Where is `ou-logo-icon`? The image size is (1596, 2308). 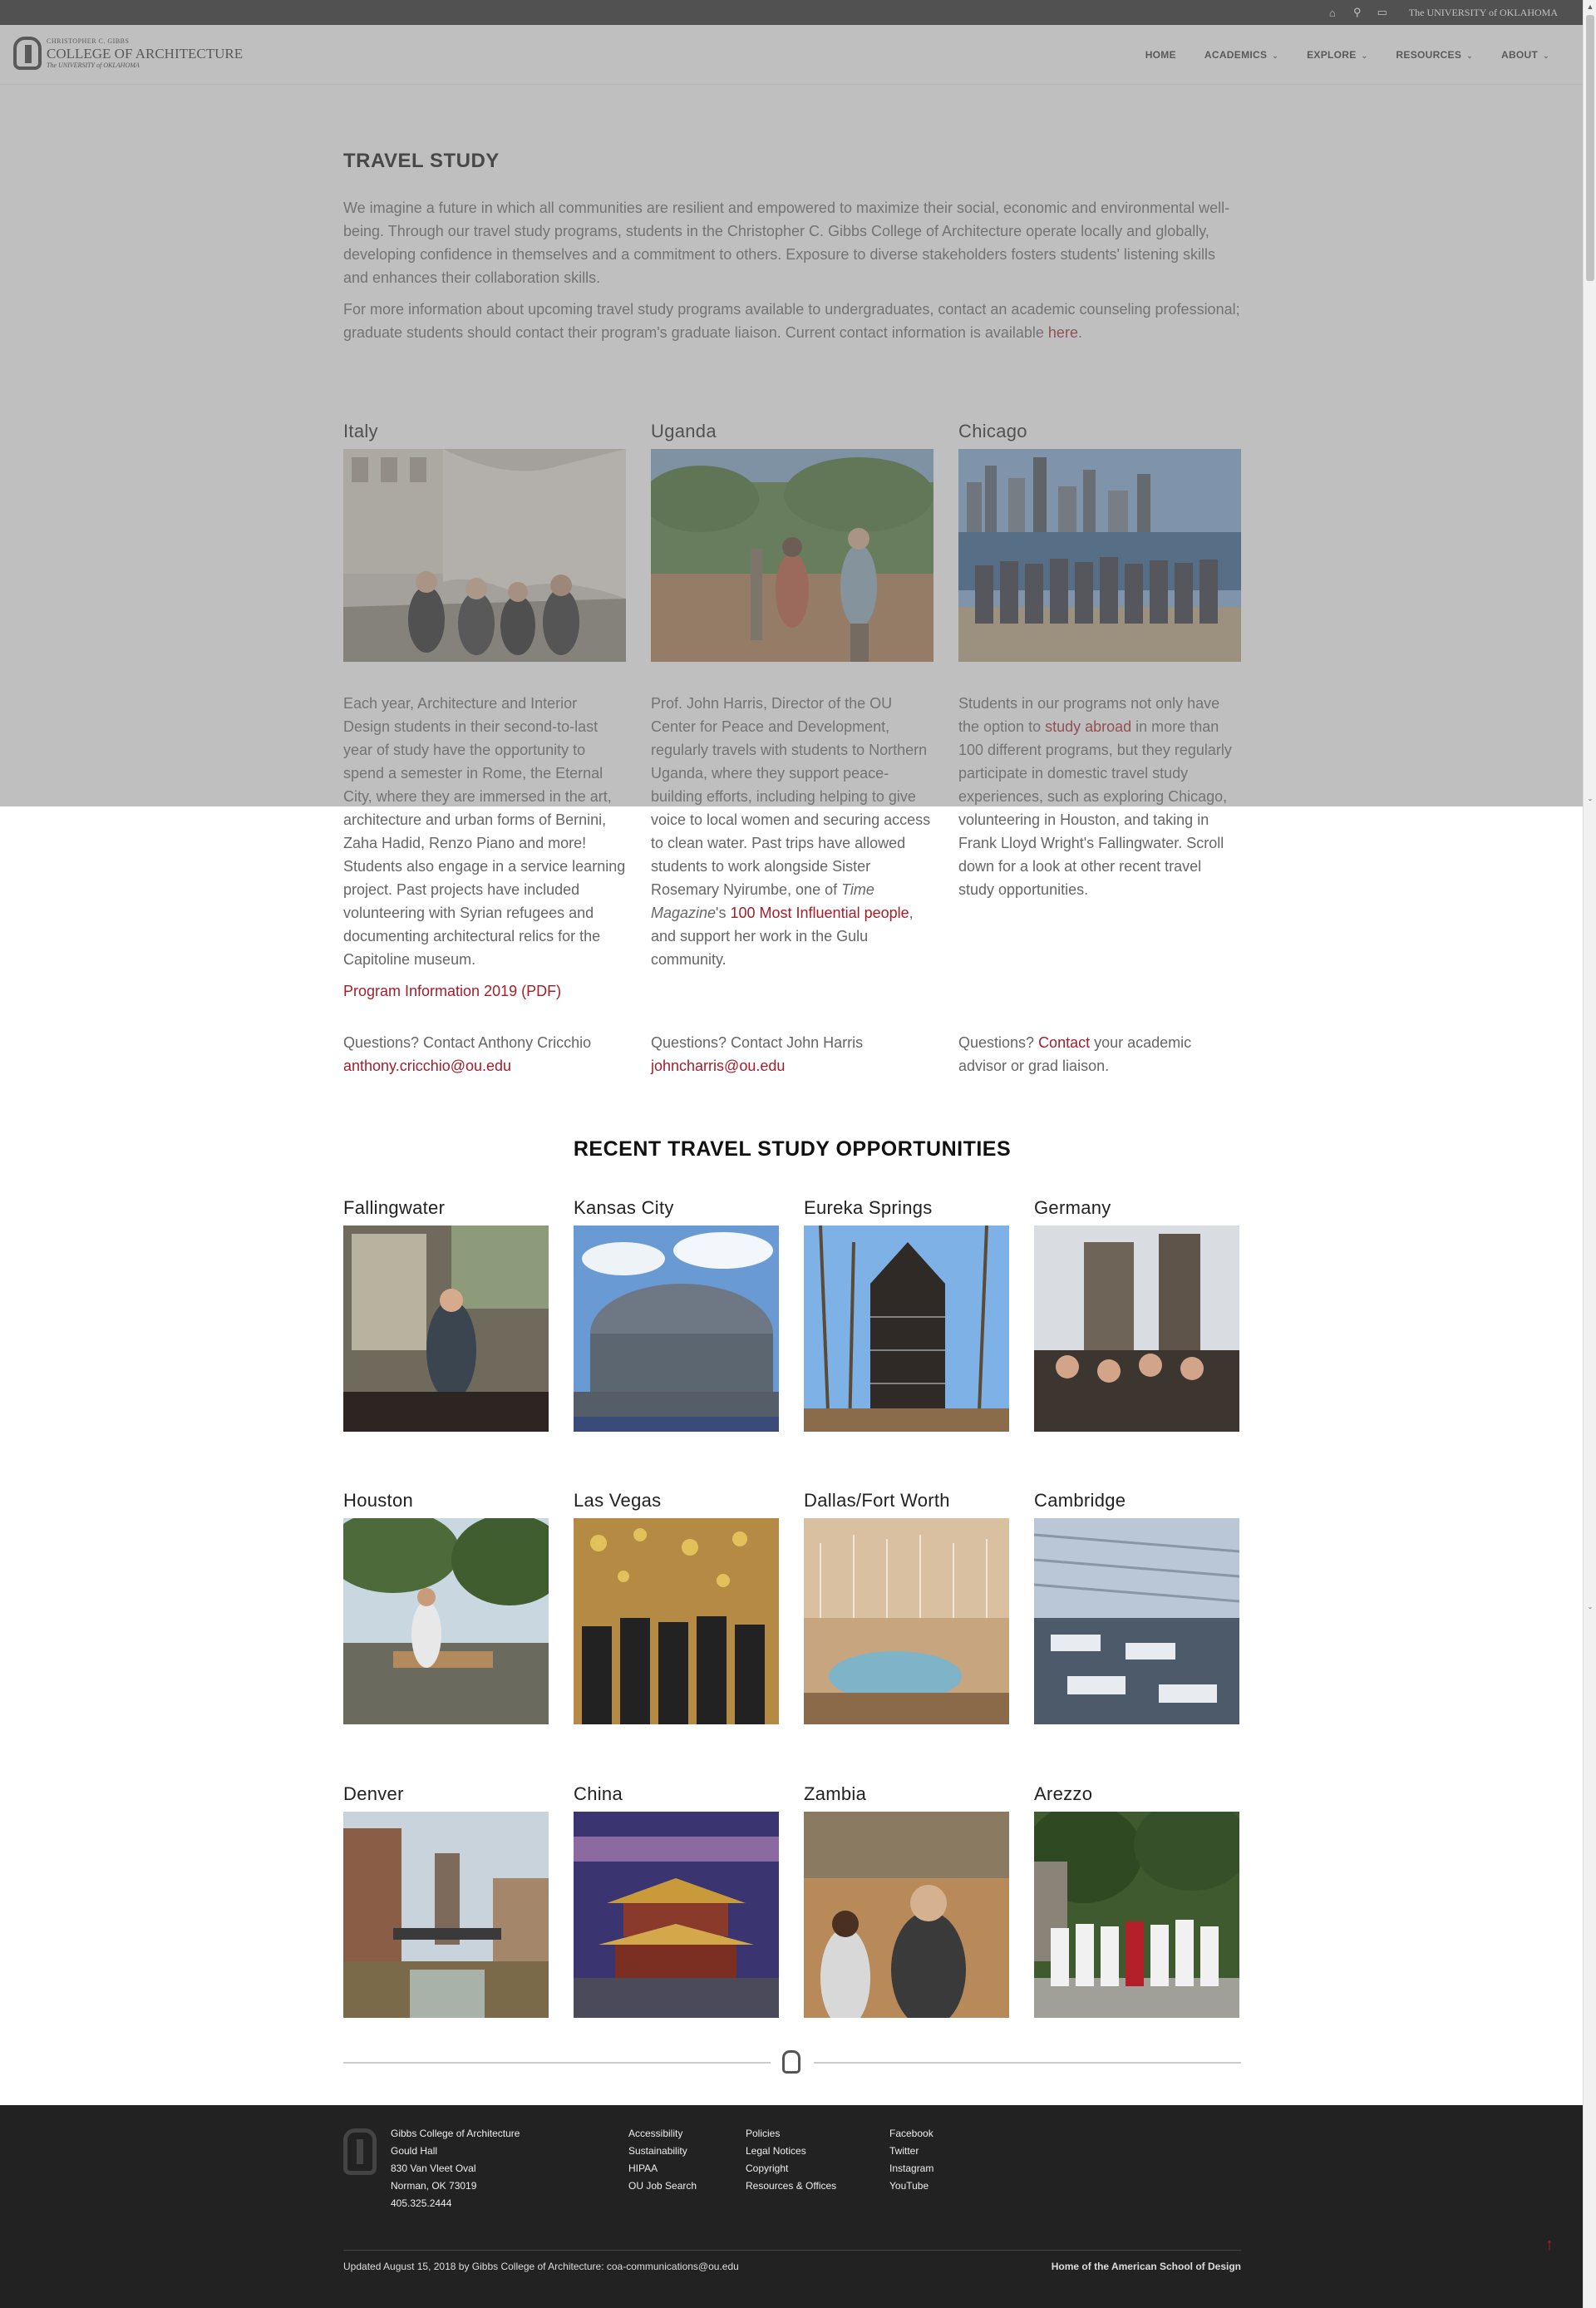
ou-logo-icon is located at coordinates (791, 2062).